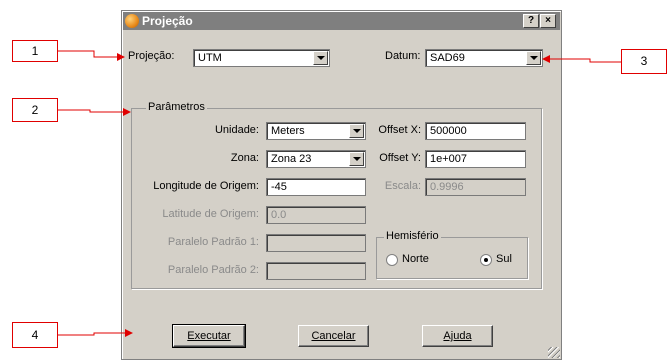 Image resolution: width=667 pixels, height=360 pixels. I want to click on help-button: ?, so click(531, 21).